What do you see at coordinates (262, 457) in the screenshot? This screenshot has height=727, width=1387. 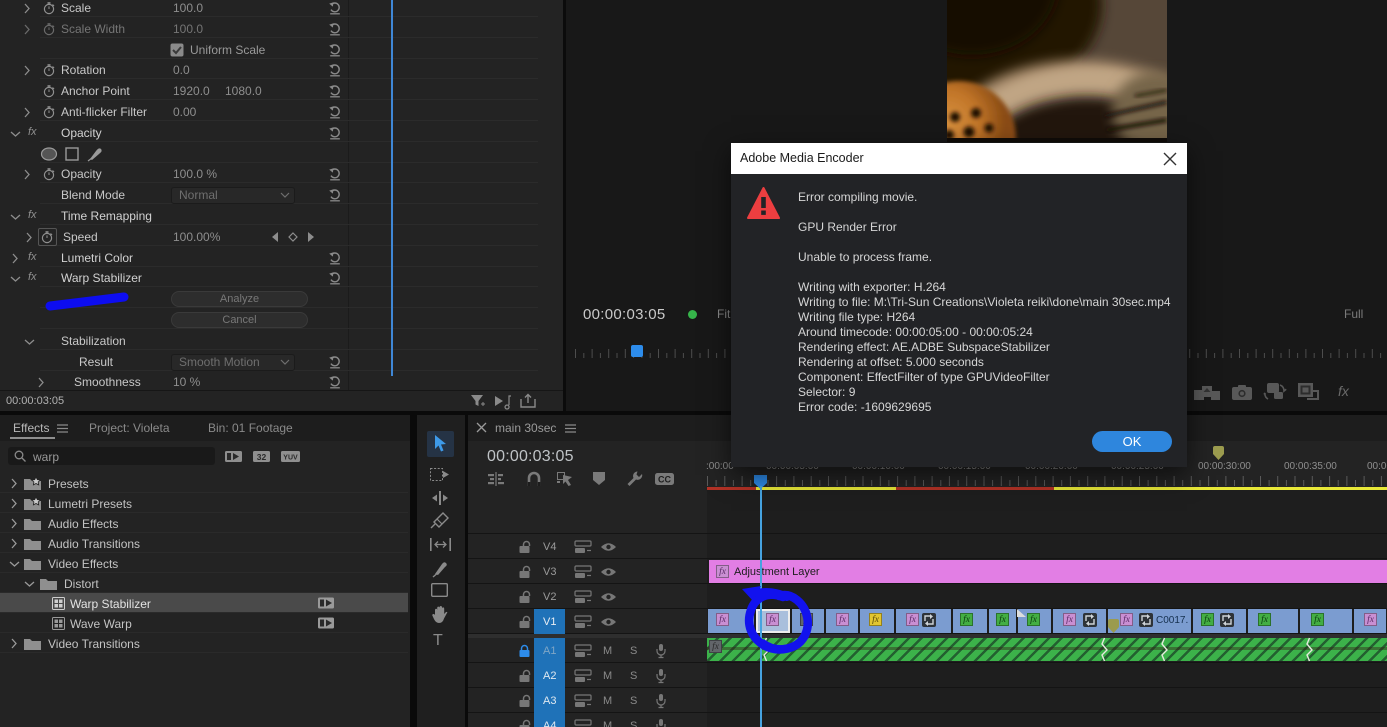 I see `svg-text: 32` at bounding box center [262, 457].